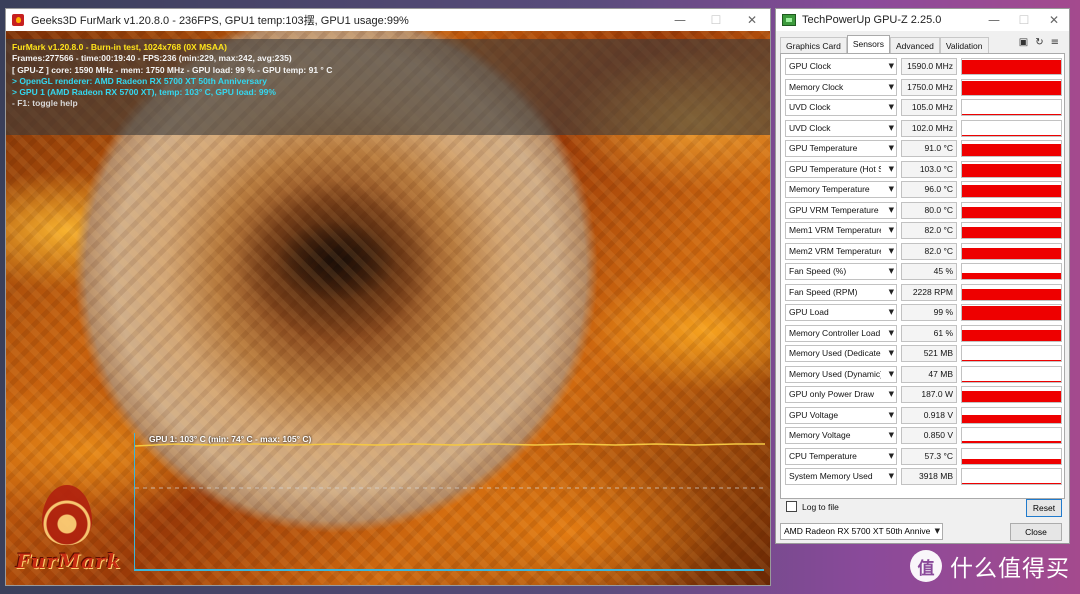  What do you see at coordinates (832, 394) in the screenshot?
I see `sensor-label: GPU only Power Draw` at bounding box center [832, 394].